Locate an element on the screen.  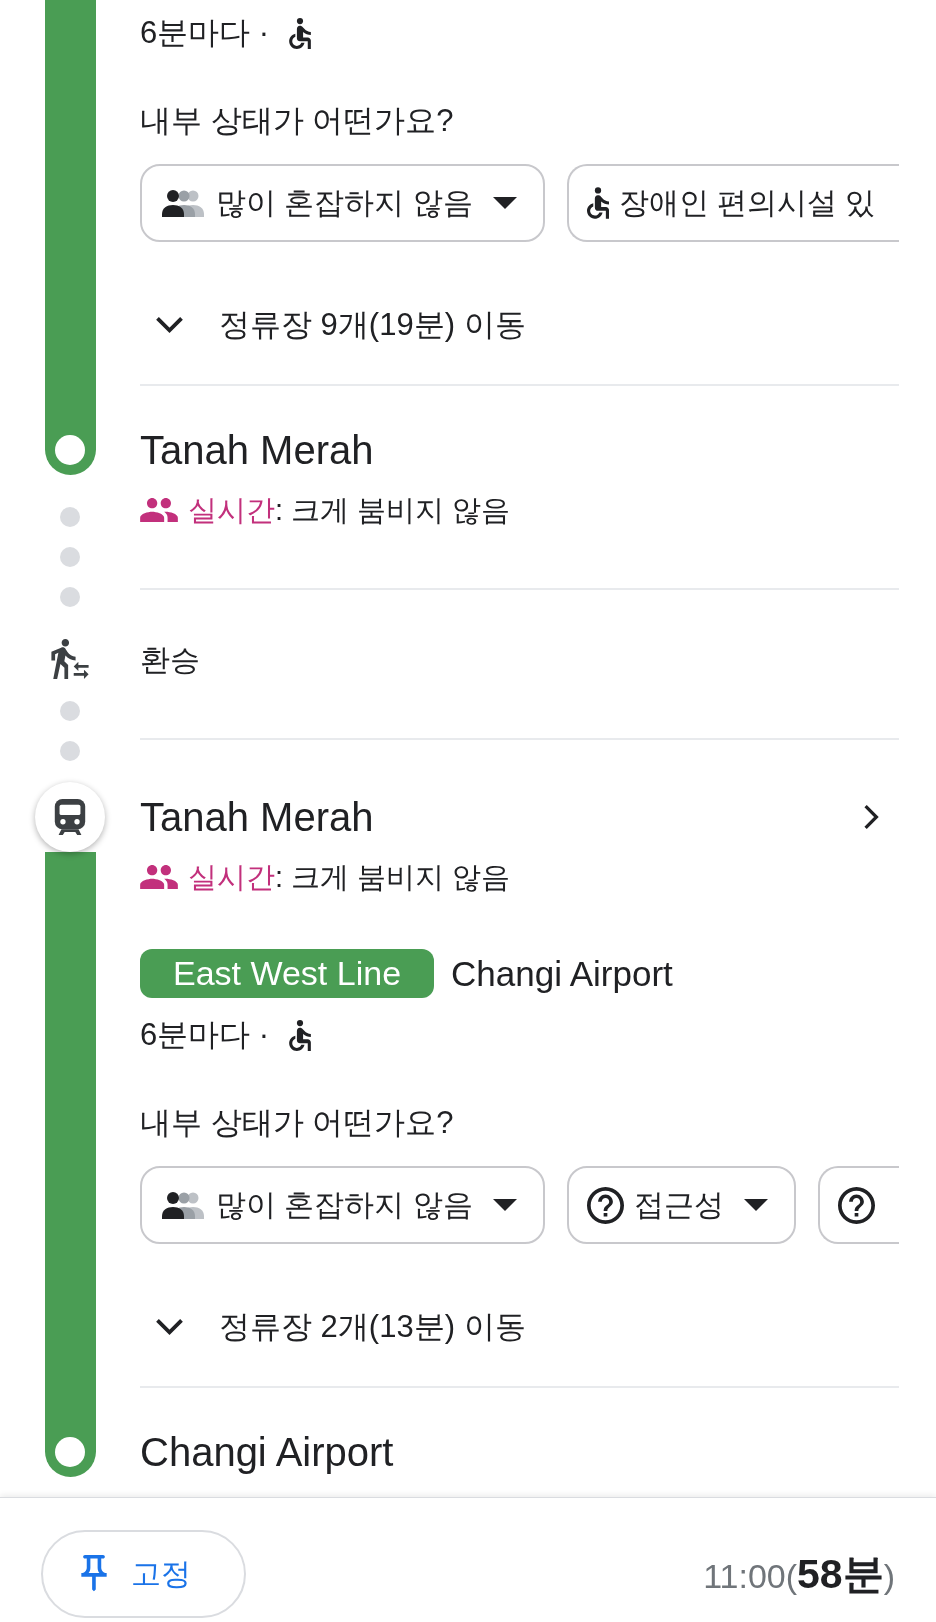
stops-toggle: 정류장 9개(19분) 이동 is located at coordinates (333, 325).